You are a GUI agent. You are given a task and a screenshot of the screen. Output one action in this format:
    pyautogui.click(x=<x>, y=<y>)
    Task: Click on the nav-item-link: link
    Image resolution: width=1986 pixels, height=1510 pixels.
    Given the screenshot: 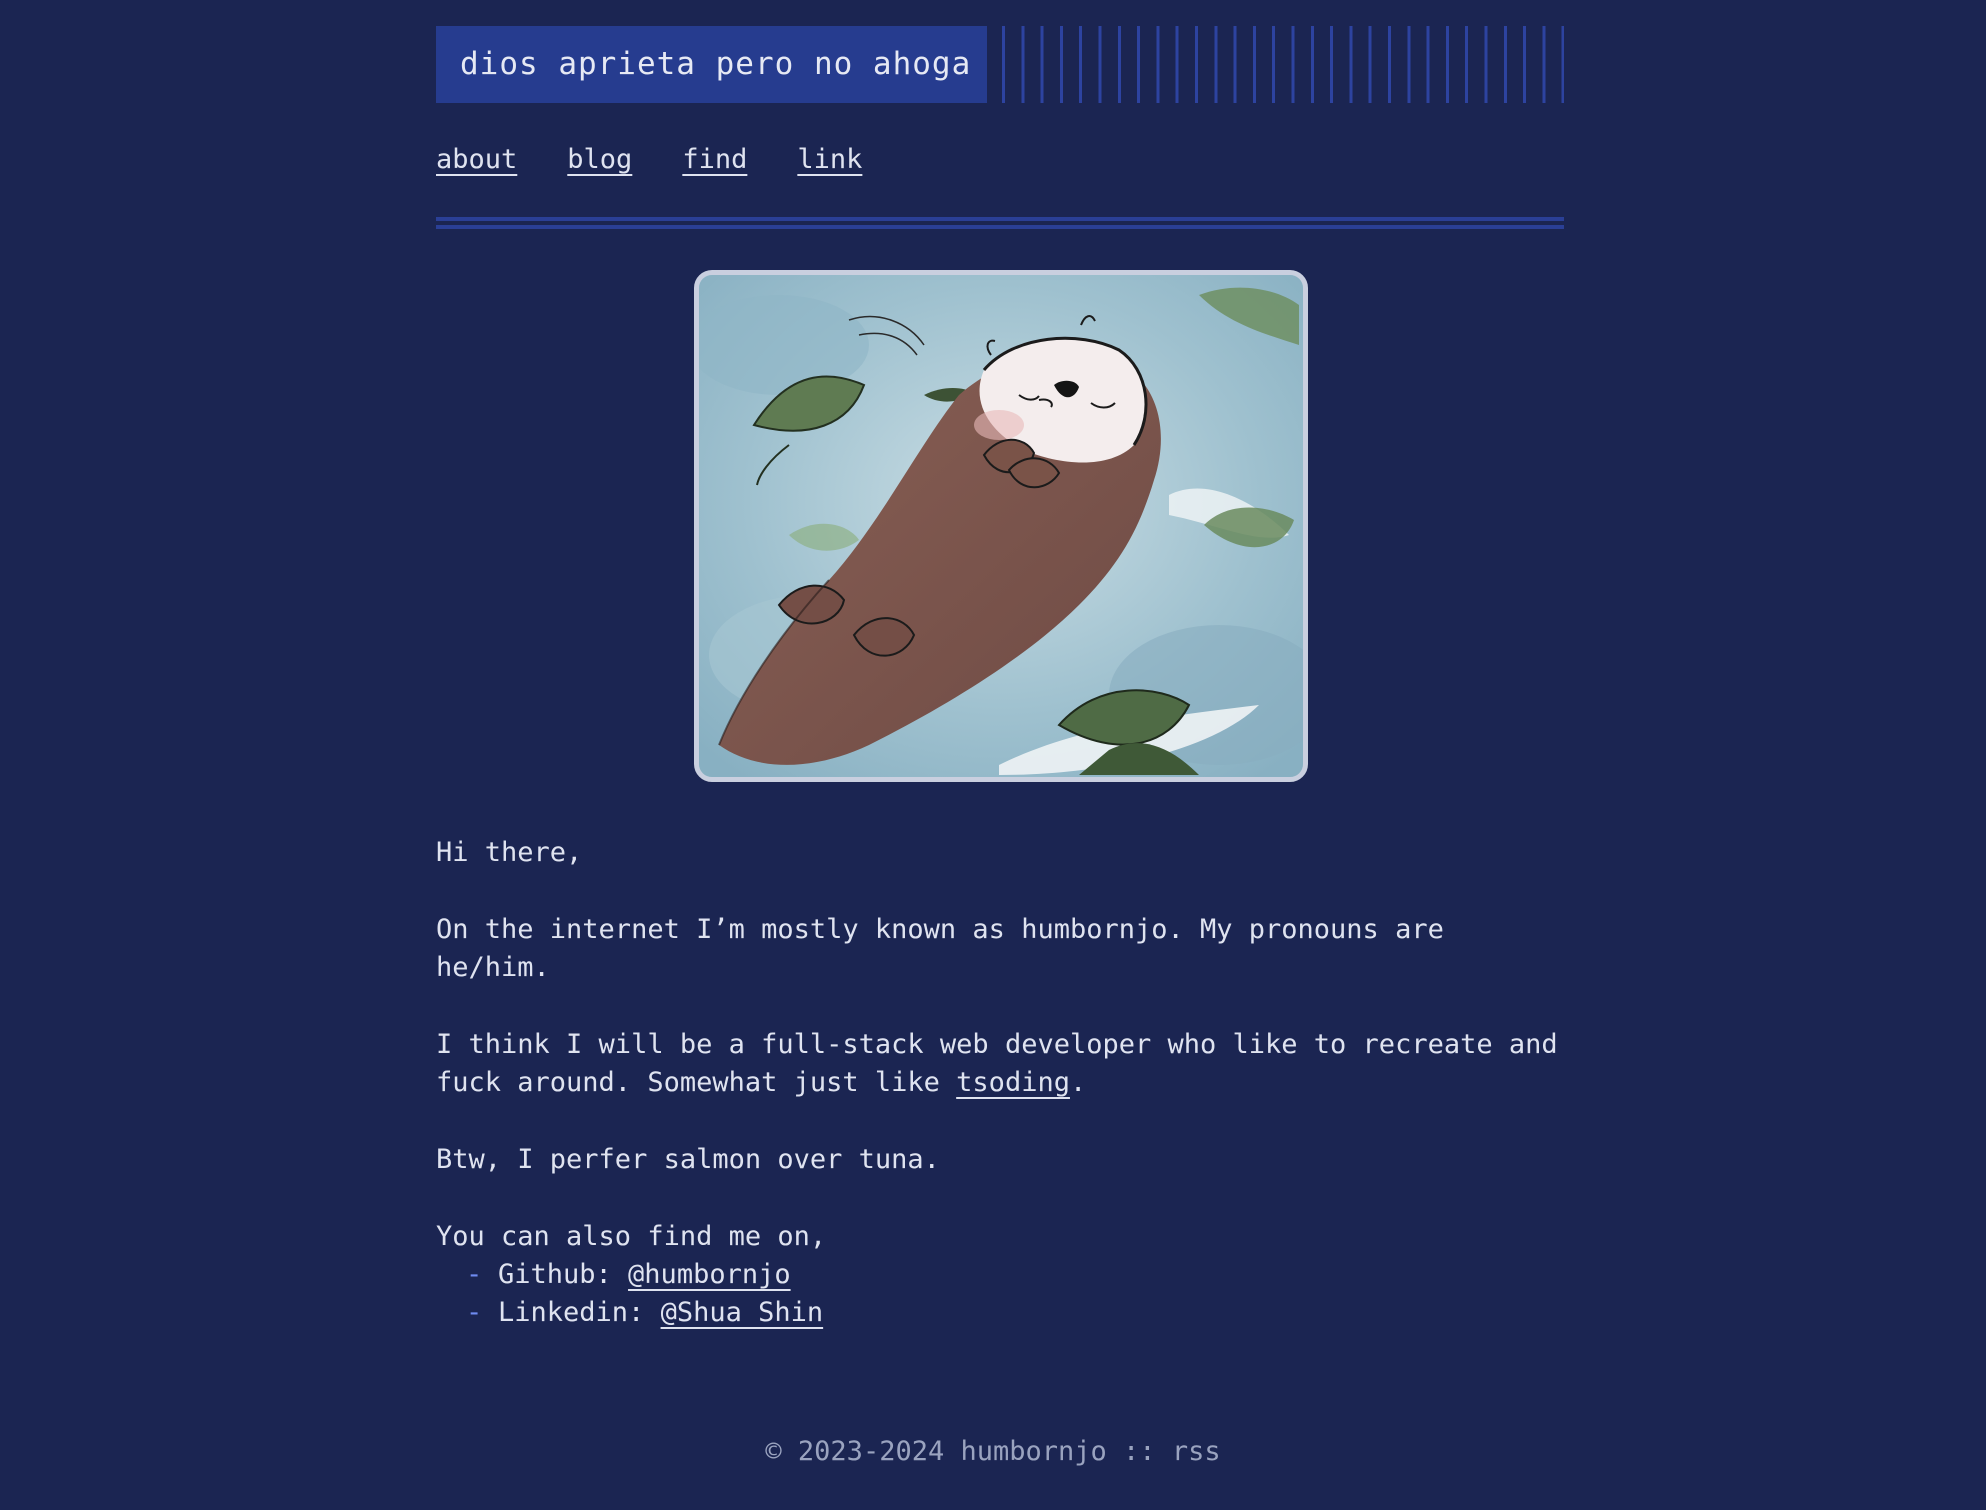 What is the action you would take?
    pyautogui.click(x=829, y=164)
    